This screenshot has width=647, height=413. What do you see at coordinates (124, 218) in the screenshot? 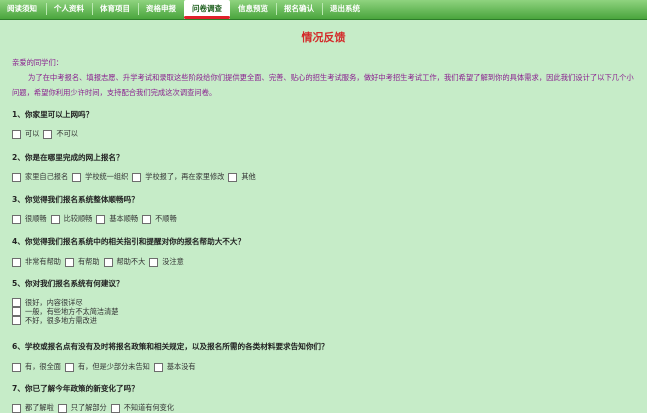
I see `option-label: 基本顺畅` at bounding box center [124, 218].